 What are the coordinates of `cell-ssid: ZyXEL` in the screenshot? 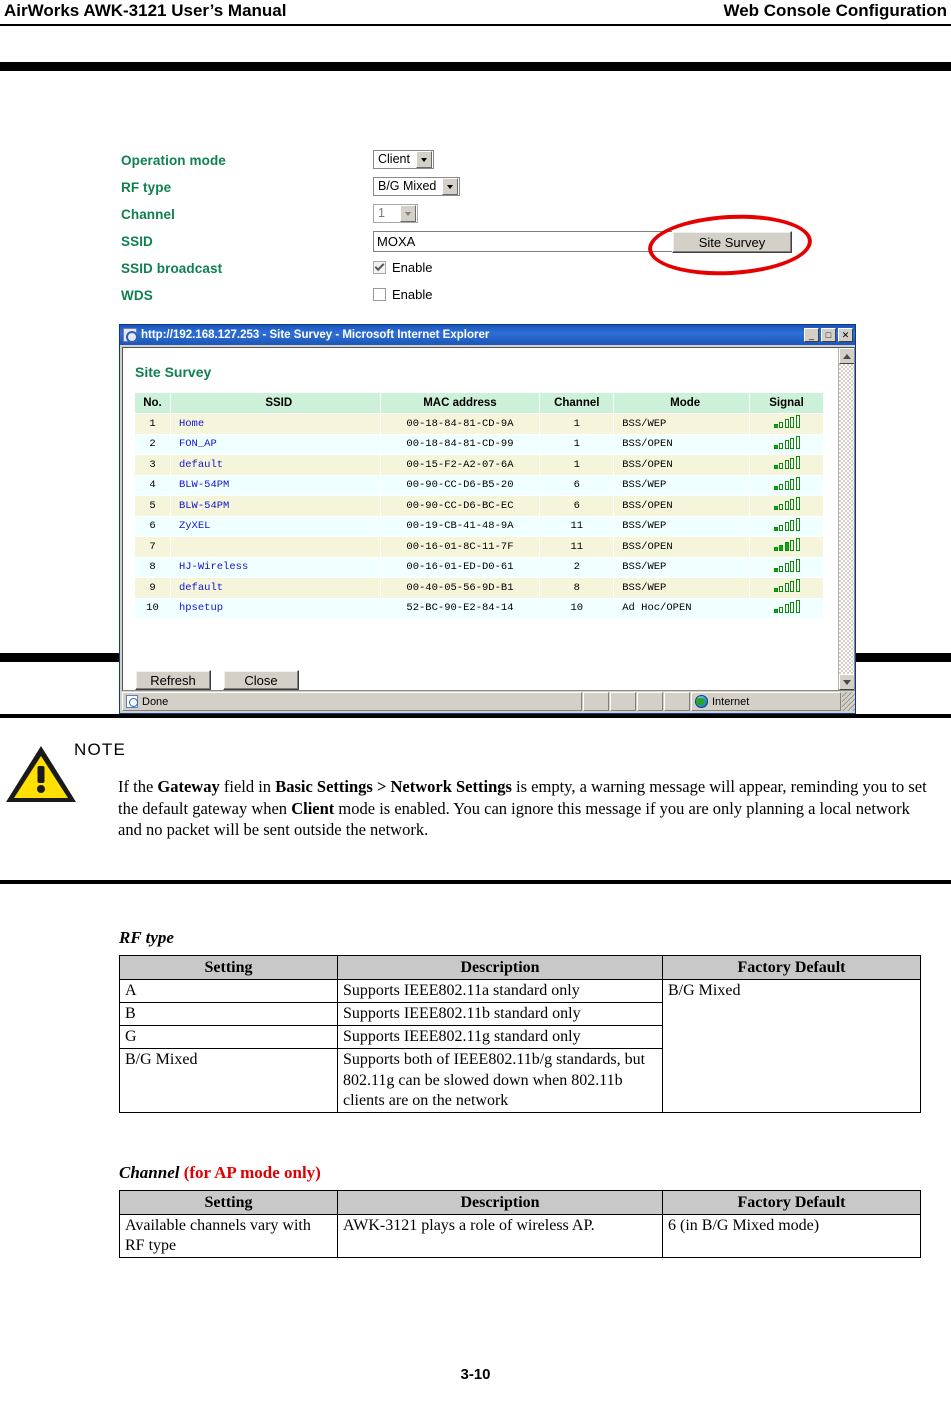 It's located at (275, 526).